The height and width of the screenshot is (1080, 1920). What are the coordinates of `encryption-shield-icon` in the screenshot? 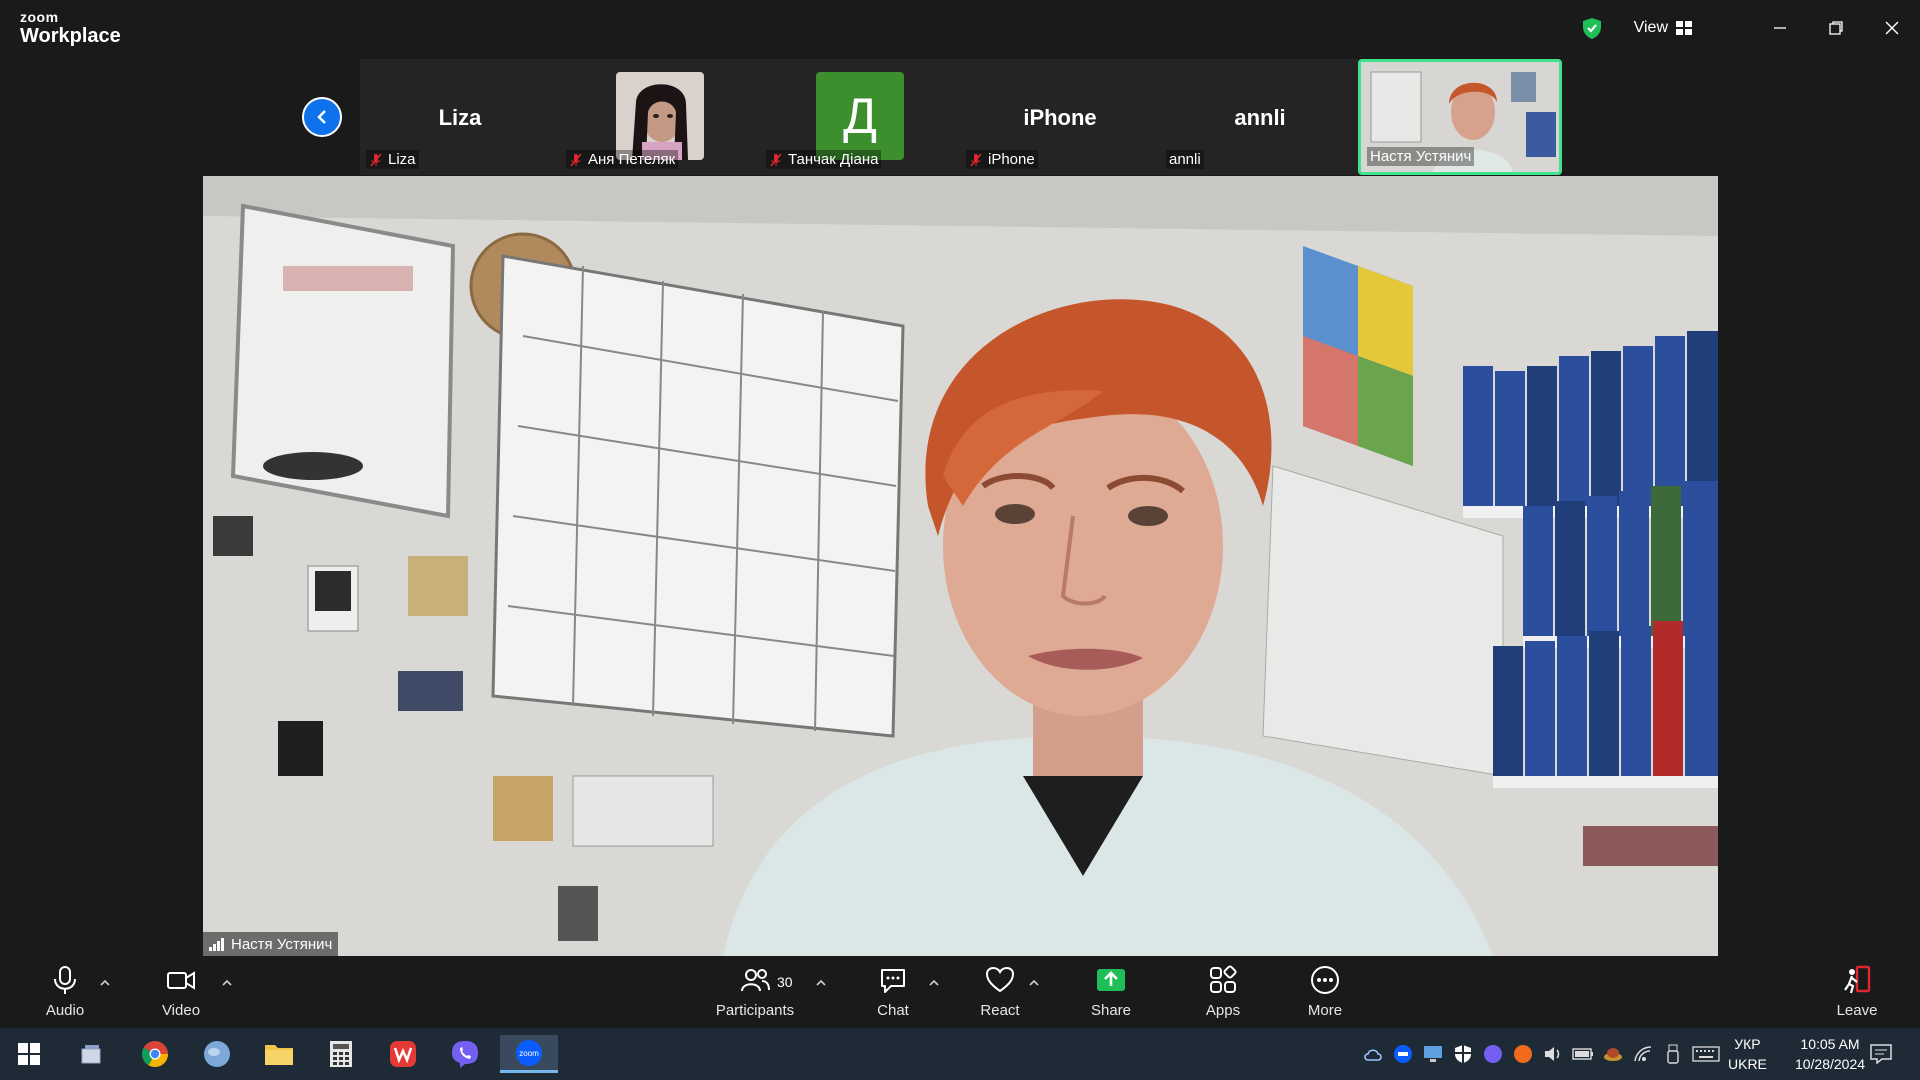 It's located at (1592, 28).